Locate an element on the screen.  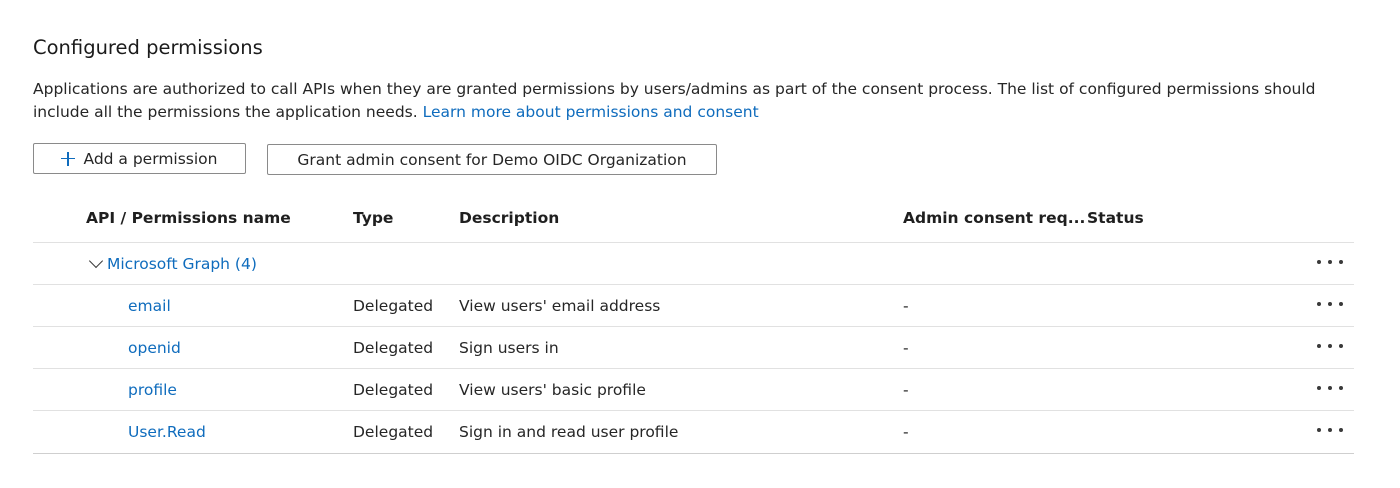
column-header-name: API / Permissions name is located at coordinates (188, 218).